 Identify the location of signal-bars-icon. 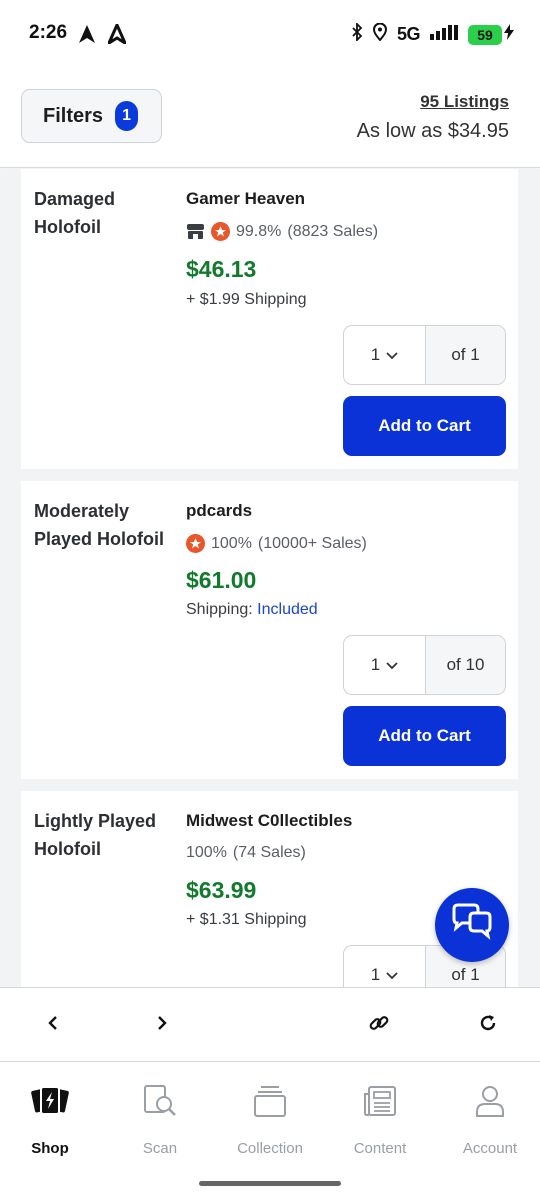
(444, 34).